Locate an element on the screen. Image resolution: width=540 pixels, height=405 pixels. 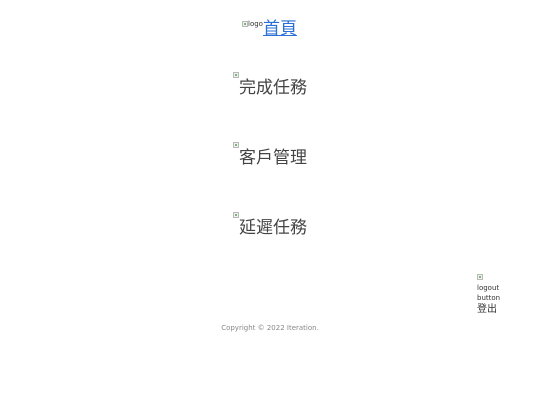
logout-alt-line2: button is located at coordinates (489, 298).